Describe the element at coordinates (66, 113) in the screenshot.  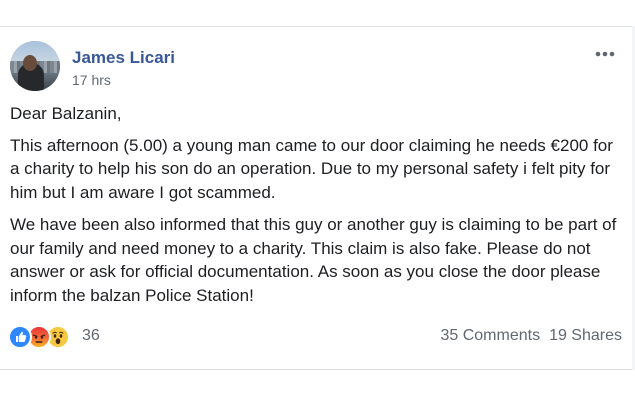
I see `post-greeting: Dear Balzanin,` at that location.